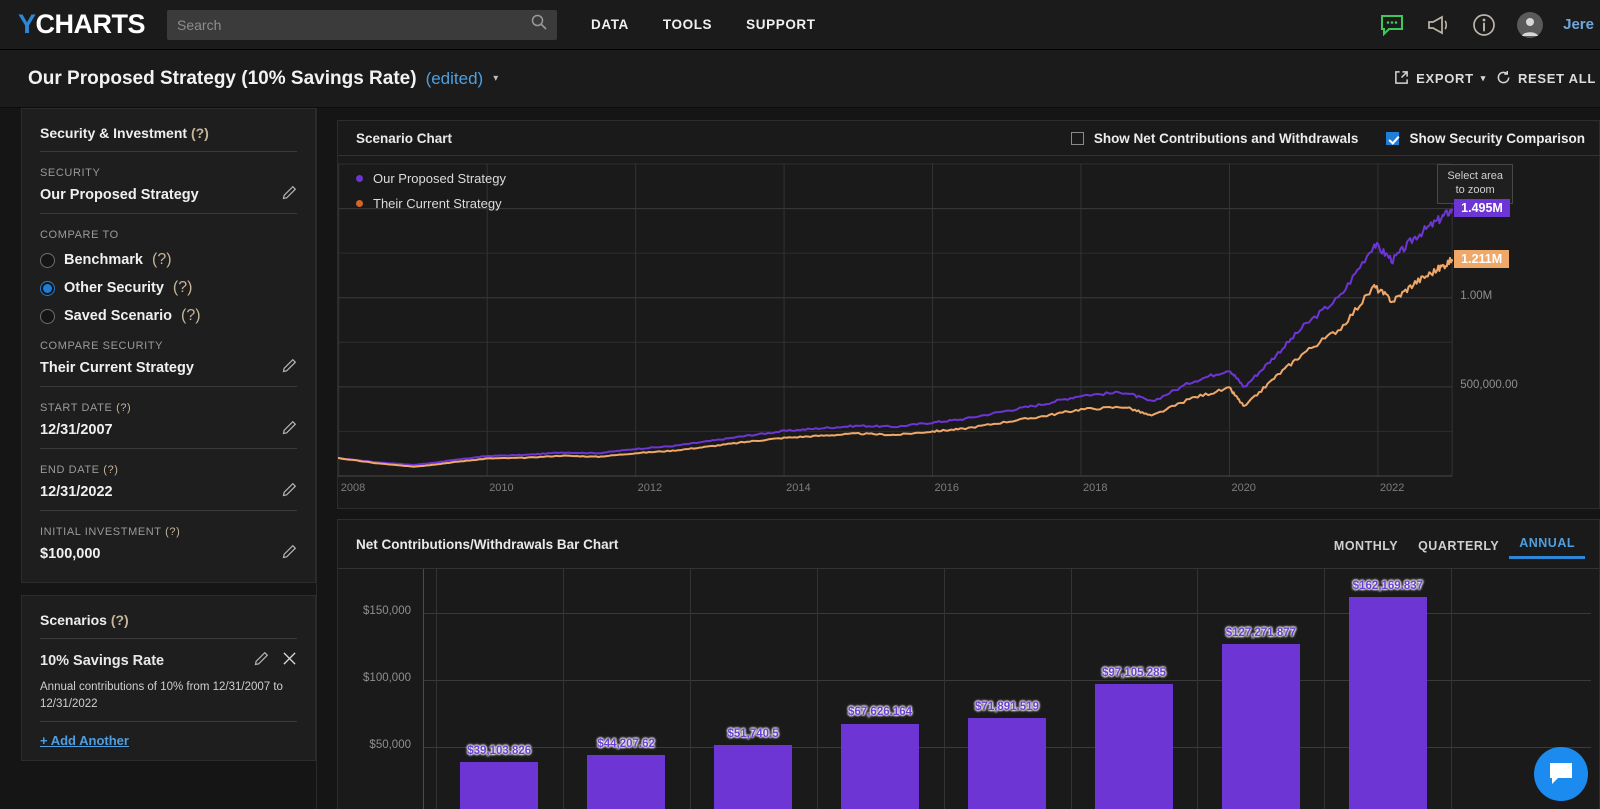 Image resolution: width=1600 pixels, height=809 pixels. Describe the element at coordinates (289, 661) in the screenshot. I see `close-icon` at that location.